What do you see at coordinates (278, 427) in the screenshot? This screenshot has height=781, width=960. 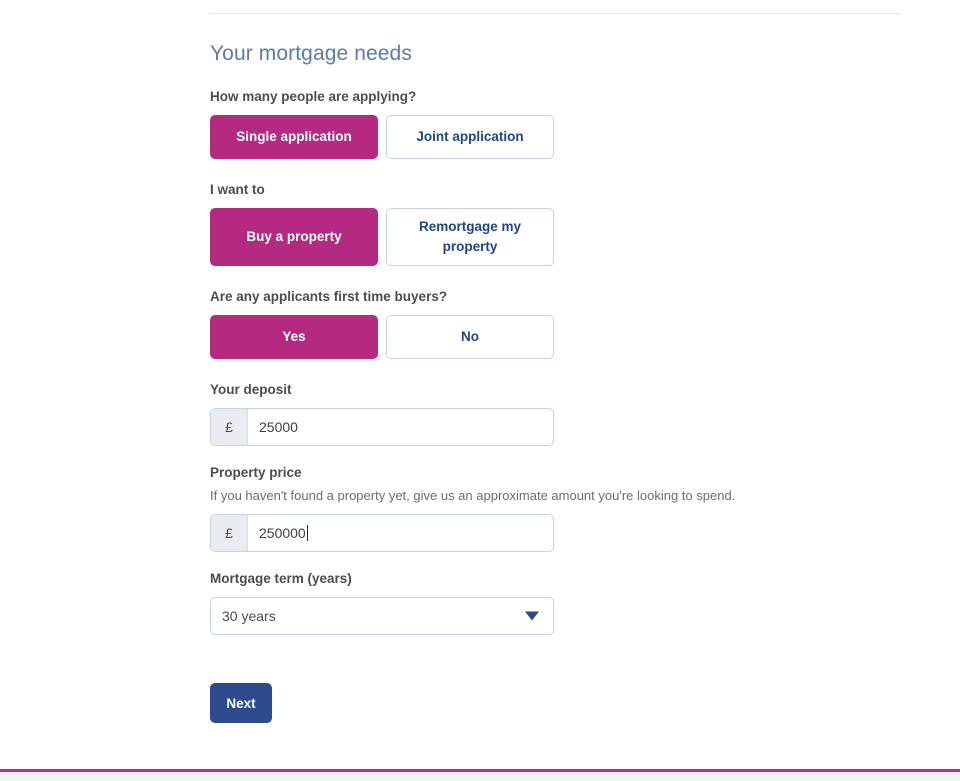 I see `deposit-input-value: 25000` at bounding box center [278, 427].